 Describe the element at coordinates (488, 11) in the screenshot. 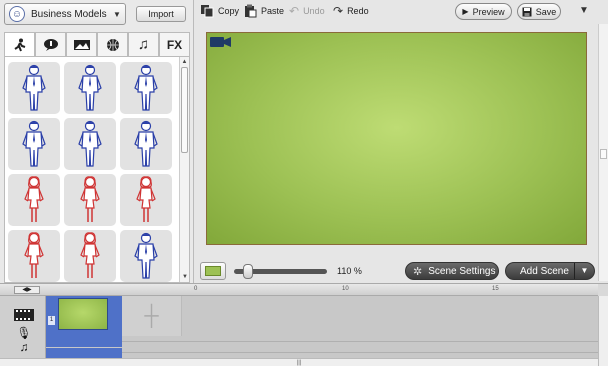

I see `preview-label: Preview` at that location.